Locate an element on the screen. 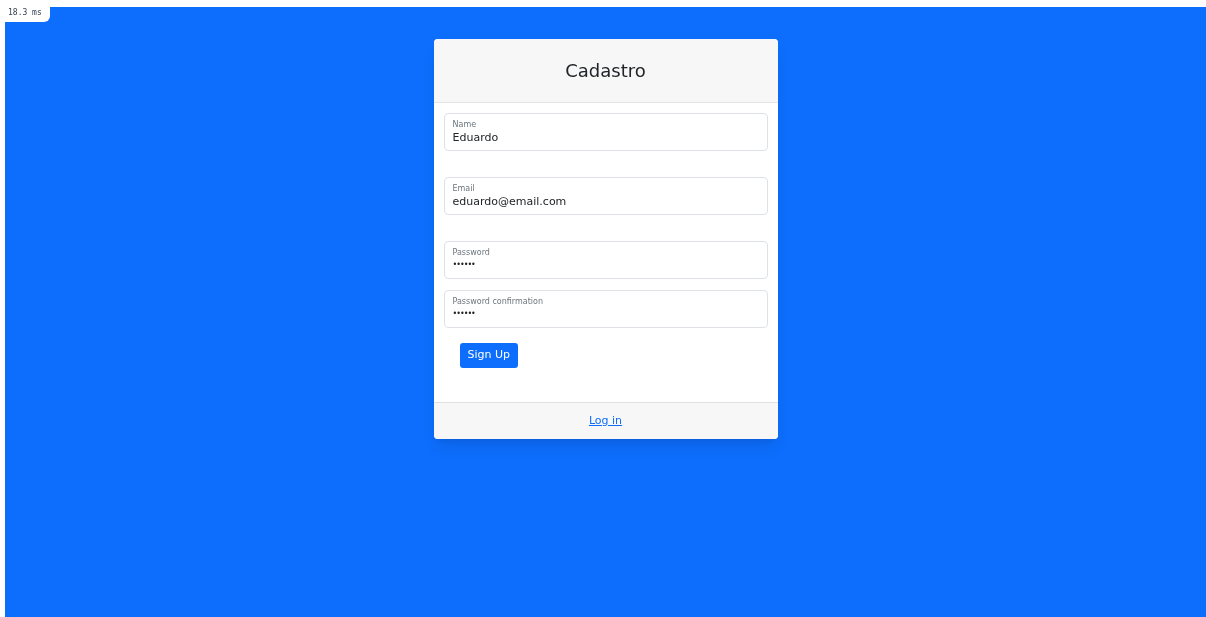 This screenshot has height=617, width=1206. field-label: Password confirmation is located at coordinates (498, 302).